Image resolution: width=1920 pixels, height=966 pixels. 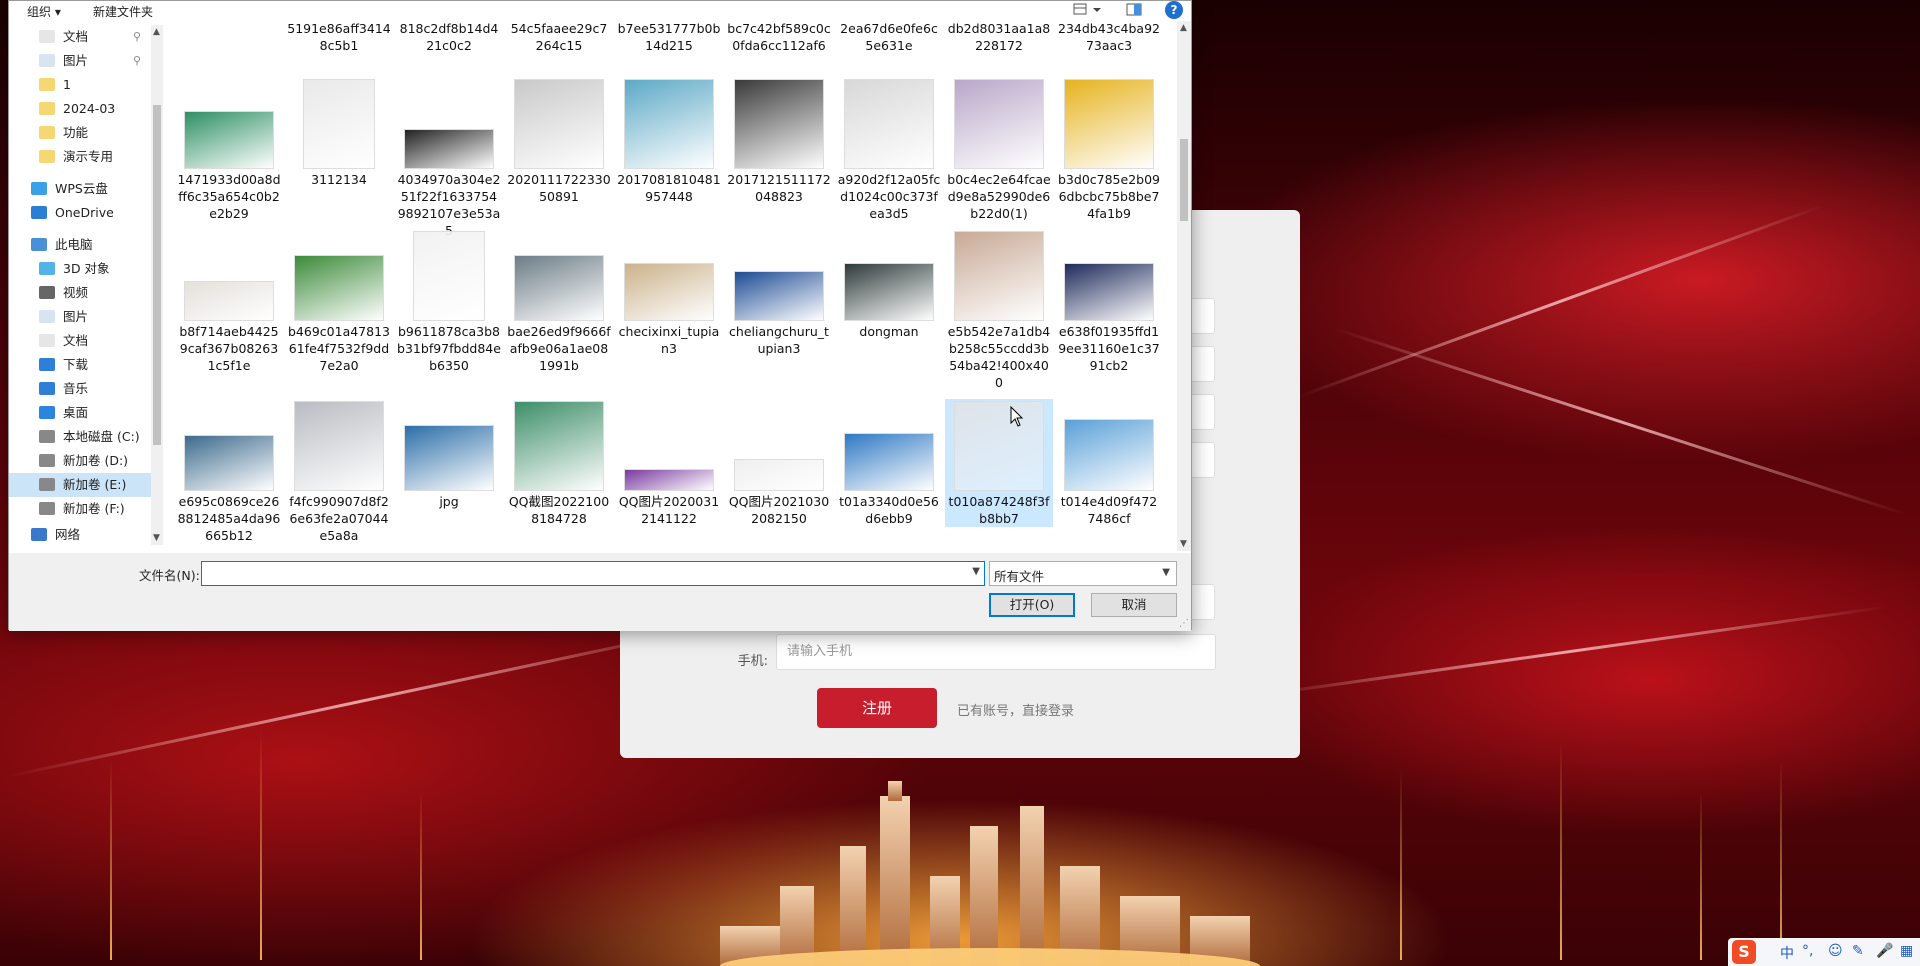 I want to click on file-item: e695c0869ce268812485a4da96665b12, so click(x=229, y=471).